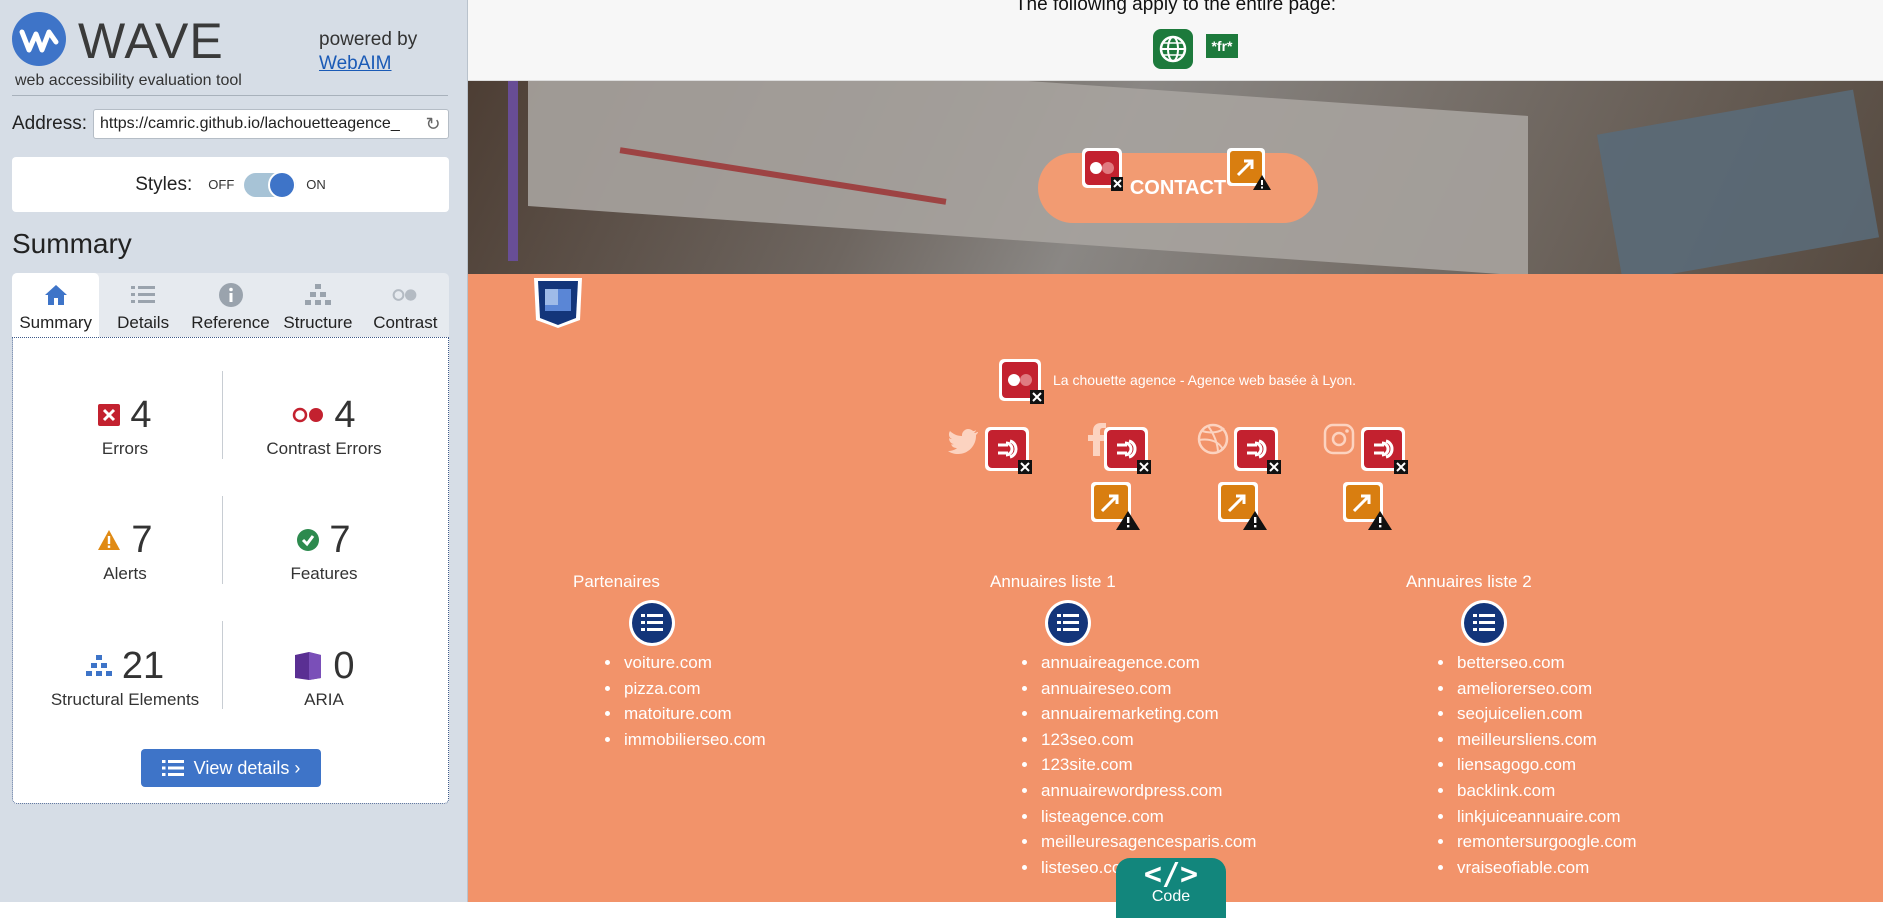 This screenshot has height=918, width=1883. Describe the element at coordinates (282, 184) in the screenshot. I see `toggle-knob` at that location.